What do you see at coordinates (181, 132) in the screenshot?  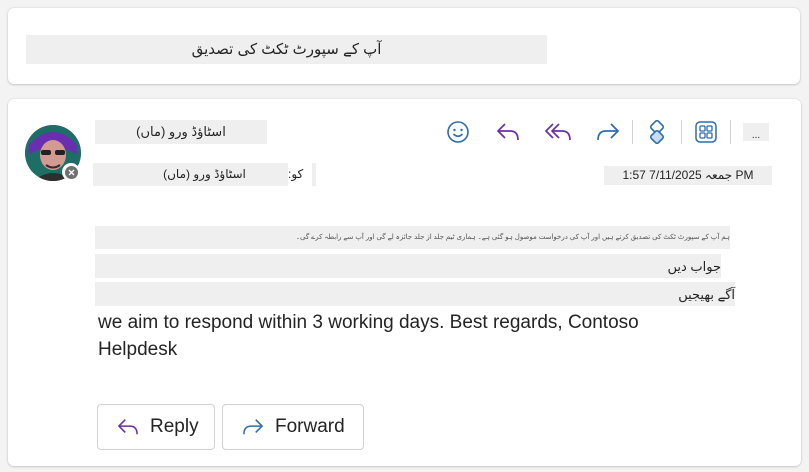 I see `sender-name: اسٹاؤڈ ورو (ماں)` at bounding box center [181, 132].